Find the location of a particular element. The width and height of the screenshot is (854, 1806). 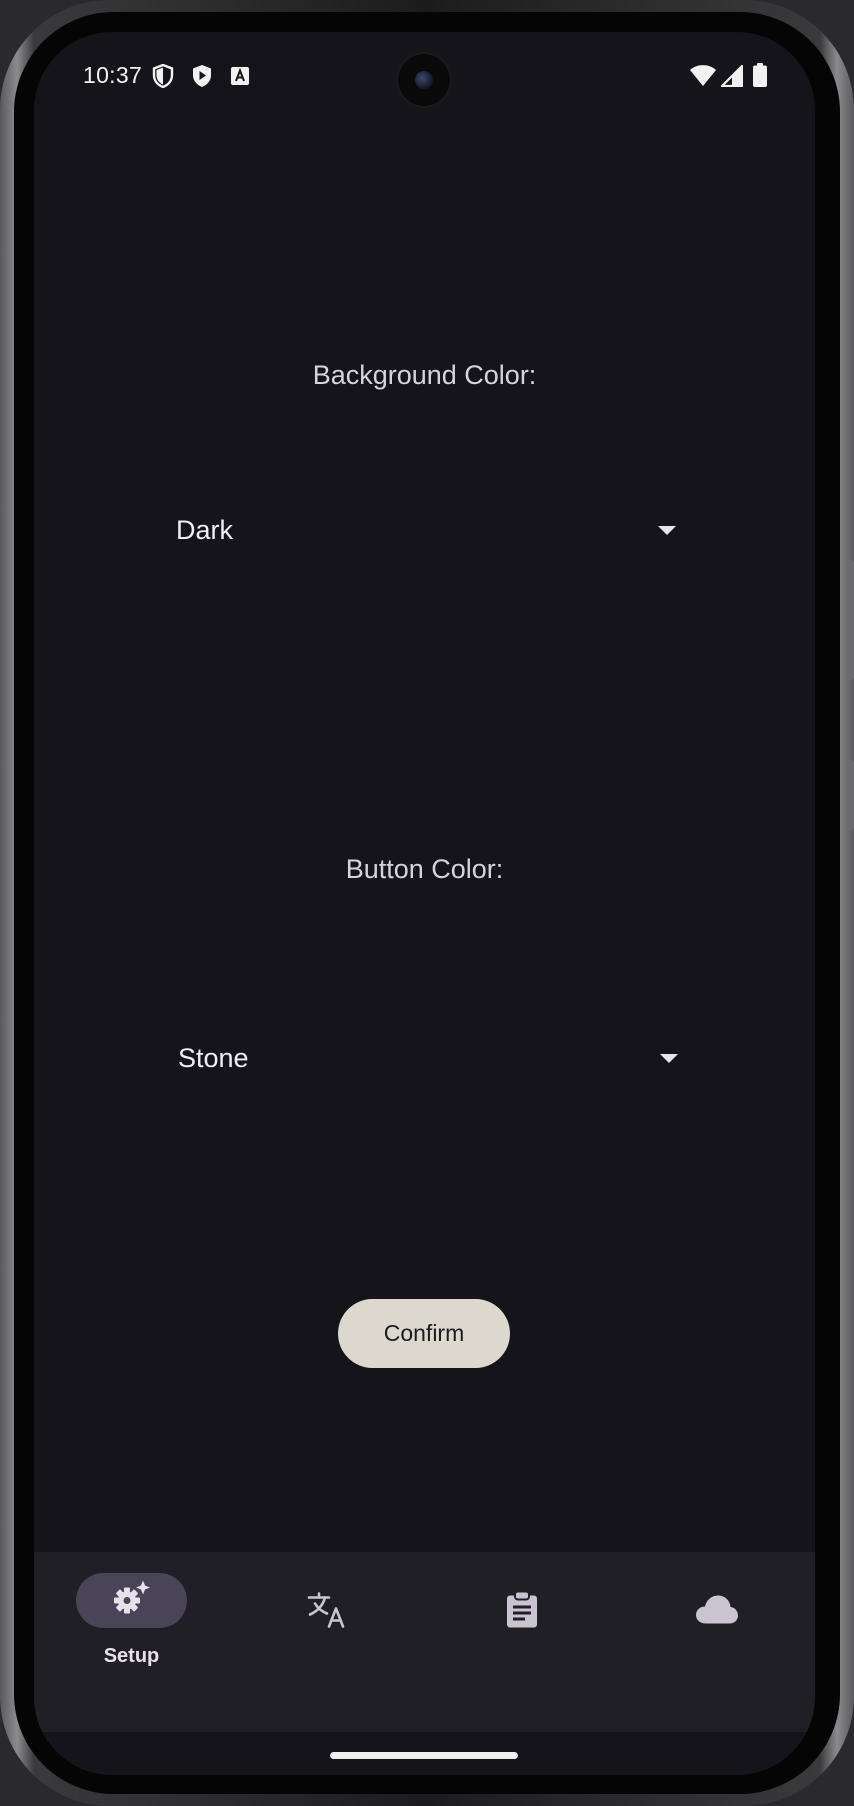

nav-item-setup: Setup is located at coordinates (131, 1642).